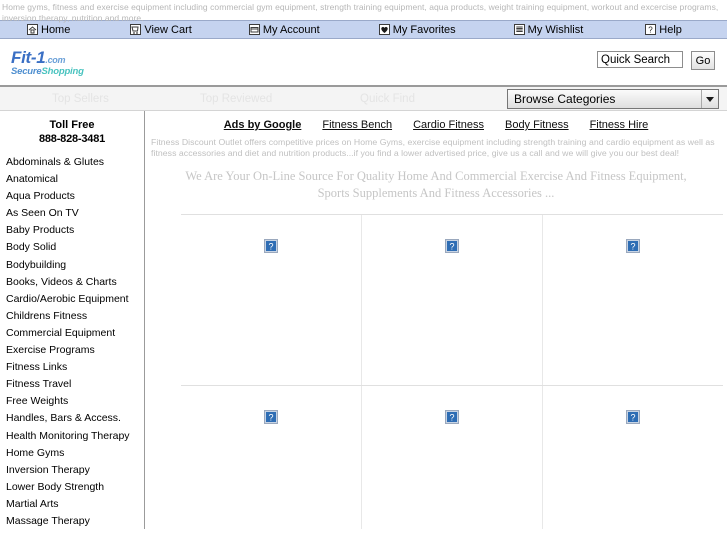 Image resolution: width=727 pixels, height=545 pixels. I want to click on browse-categories-value: Browse Categories, so click(565, 99).